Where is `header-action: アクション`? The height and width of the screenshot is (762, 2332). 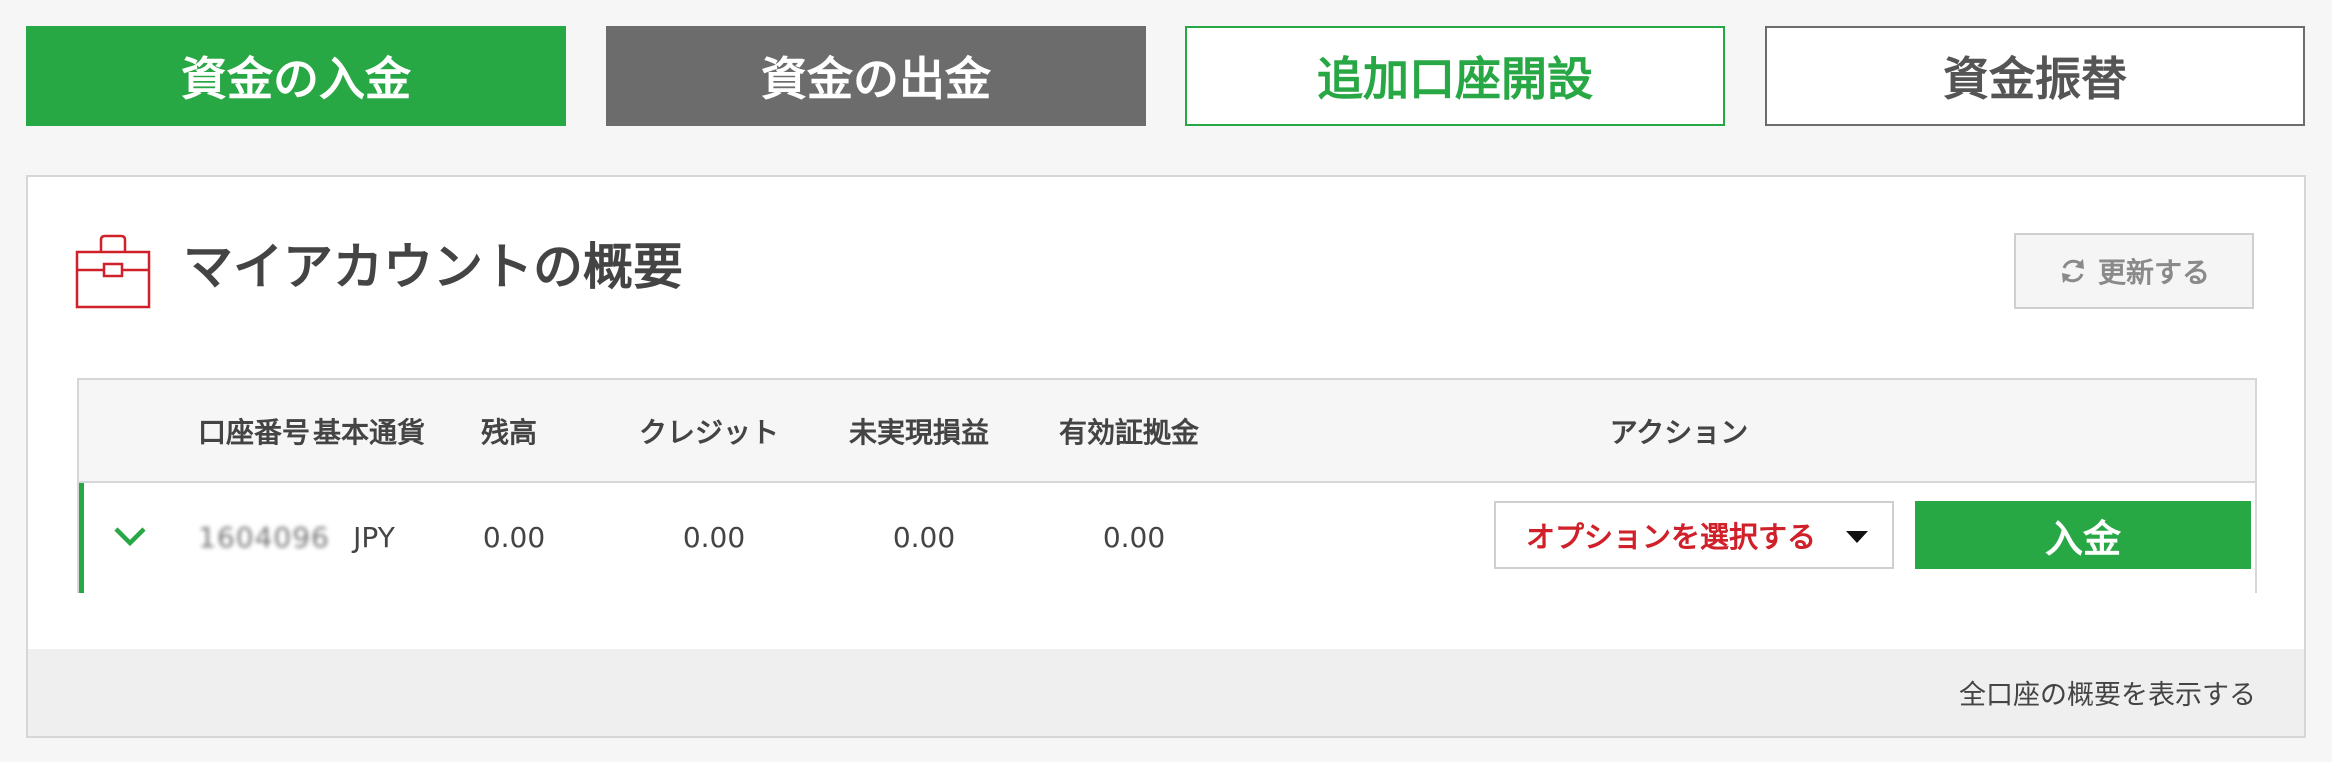 header-action: アクション is located at coordinates (1679, 432).